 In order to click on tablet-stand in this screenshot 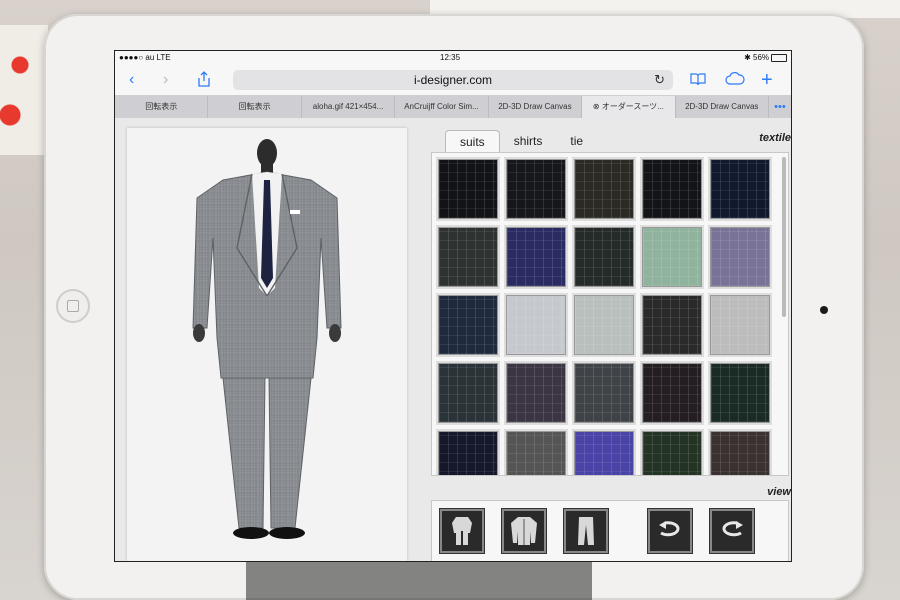, I will do `click(419, 581)`.